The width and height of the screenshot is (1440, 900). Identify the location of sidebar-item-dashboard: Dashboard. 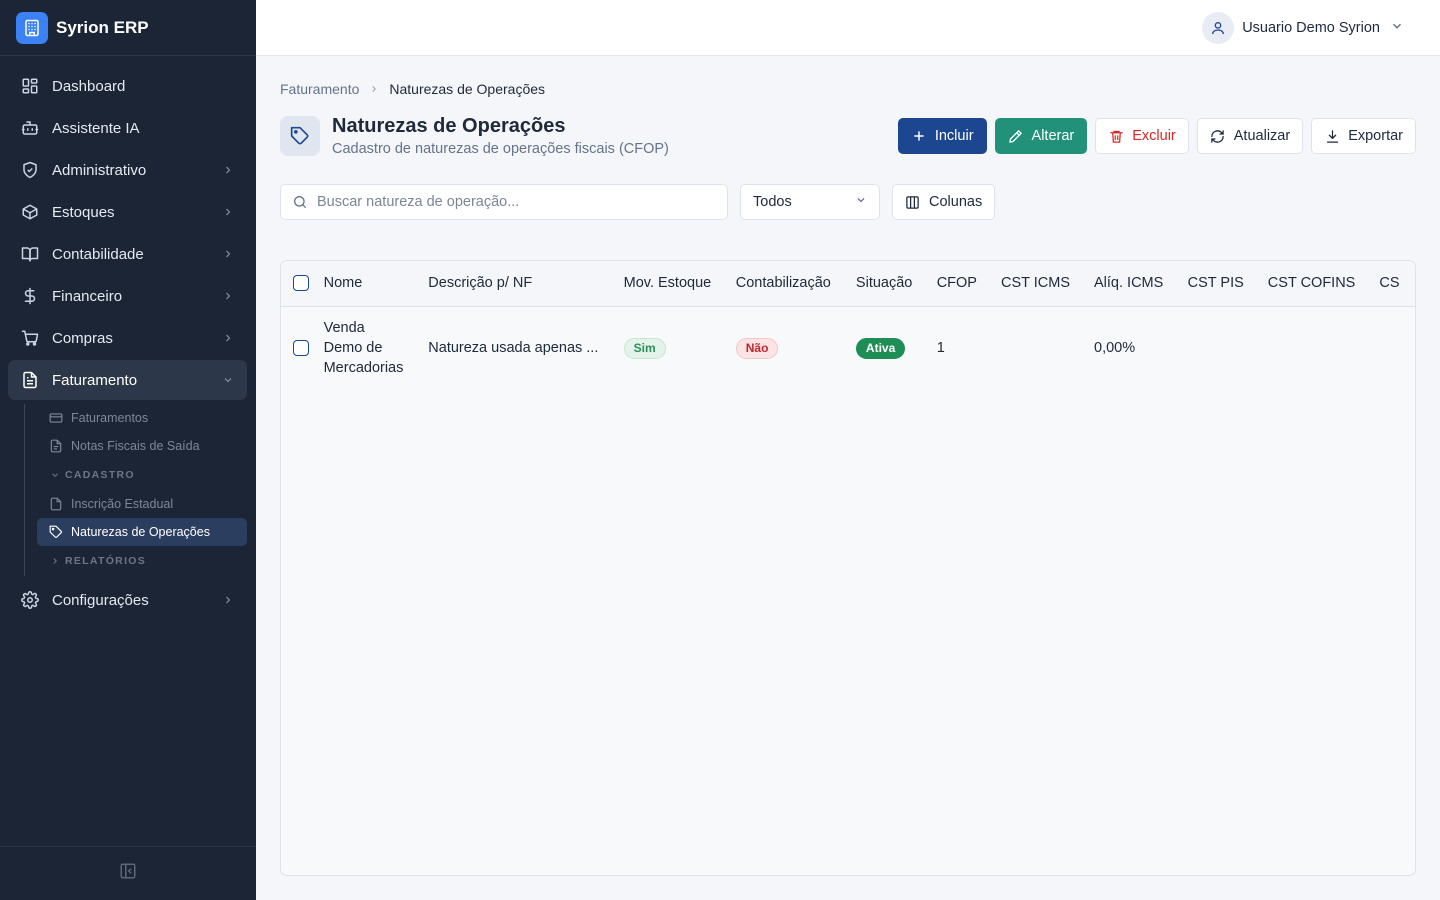
(127, 86).